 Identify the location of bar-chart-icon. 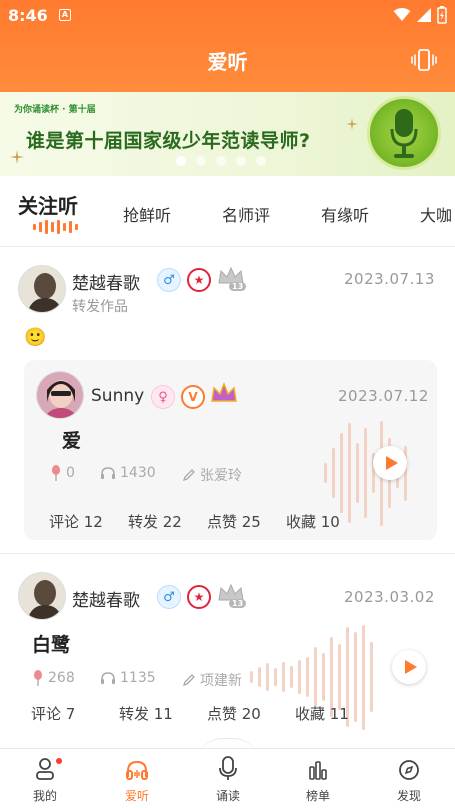
(318, 770).